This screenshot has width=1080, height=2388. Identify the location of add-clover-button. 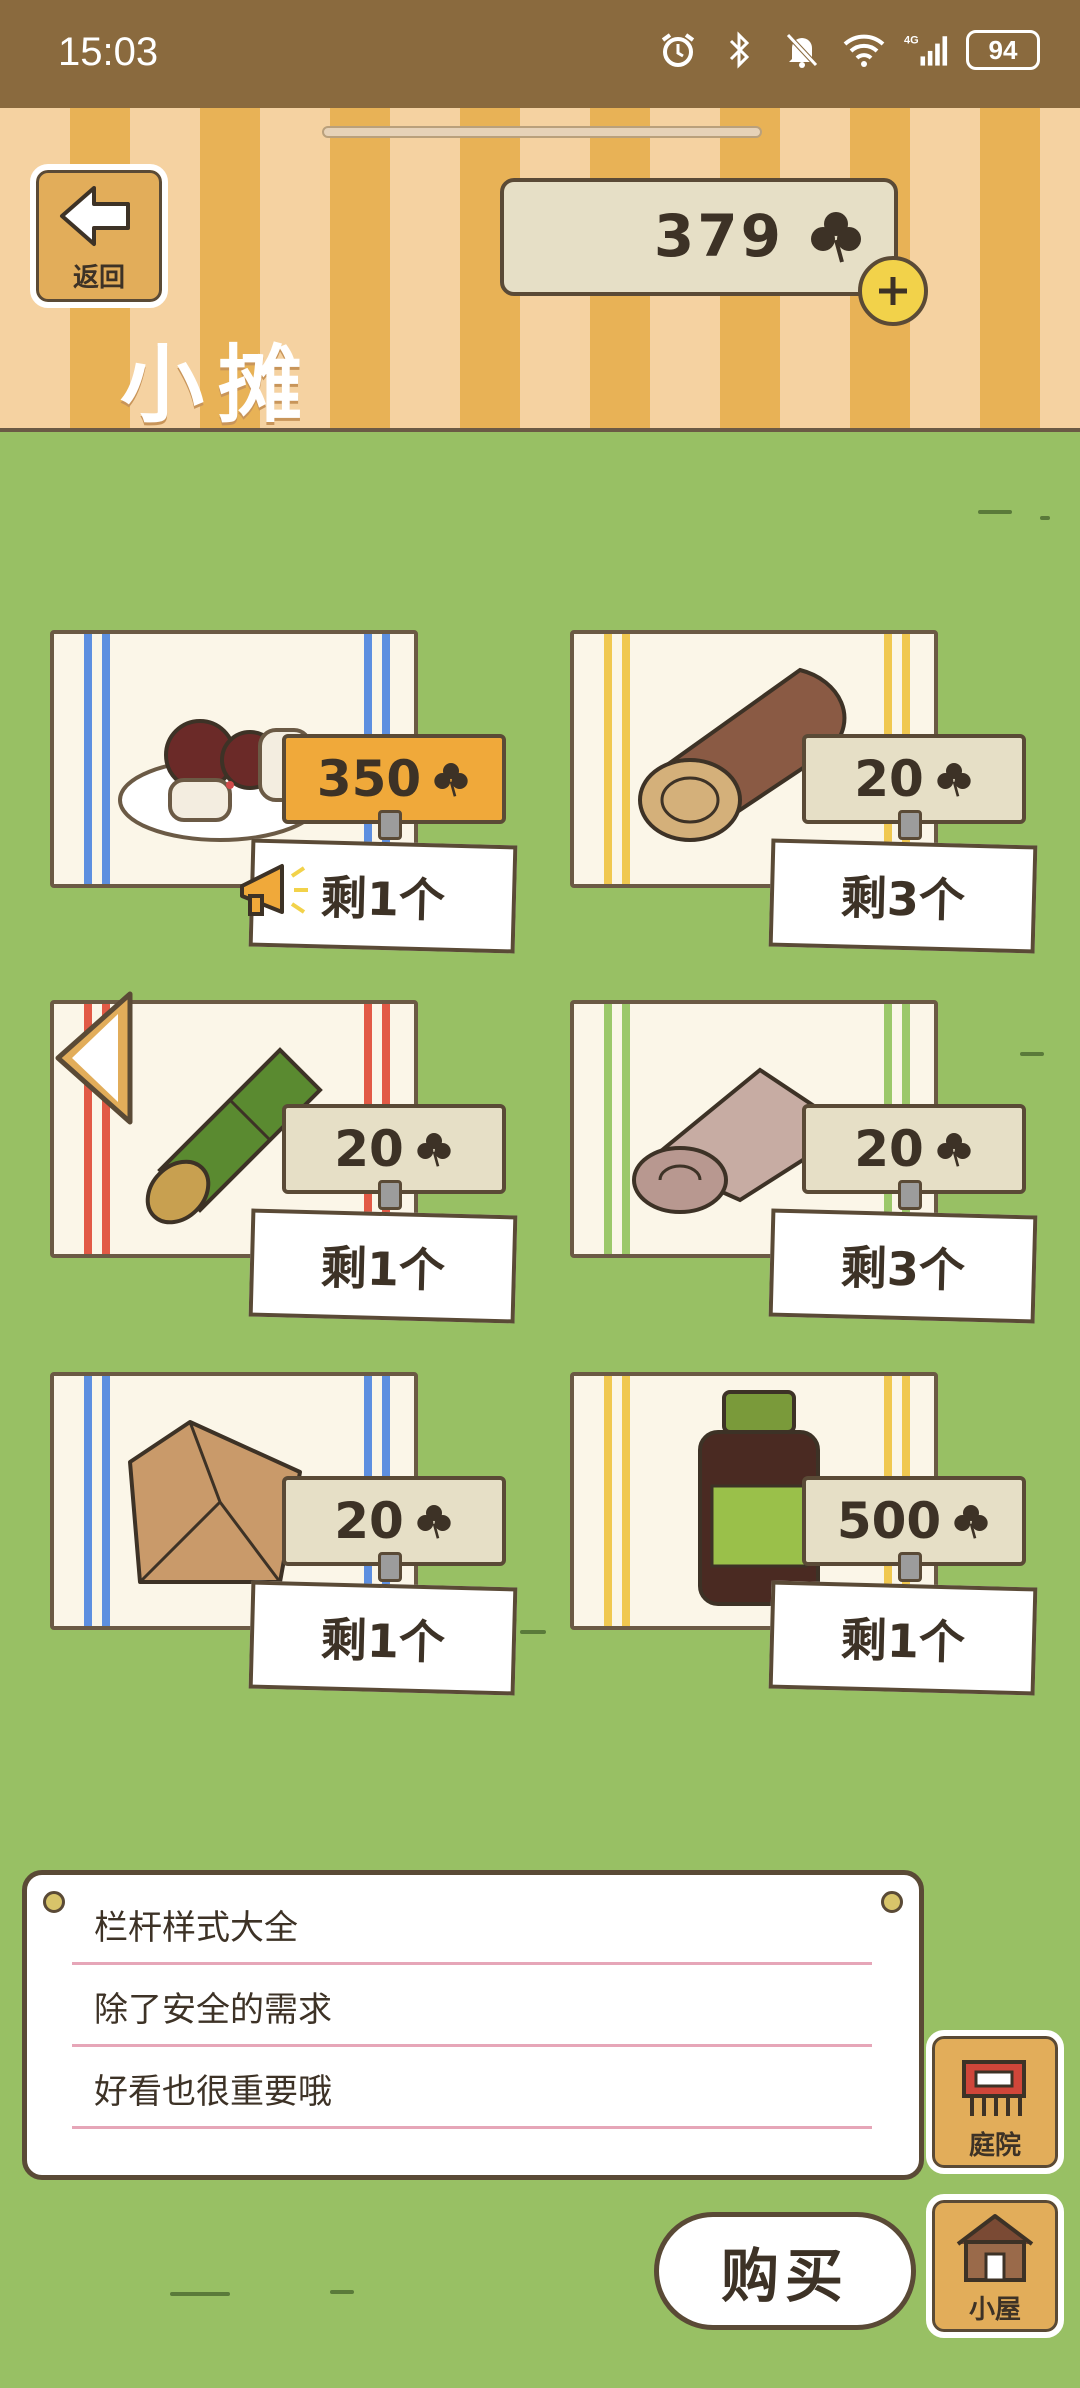
(893, 291).